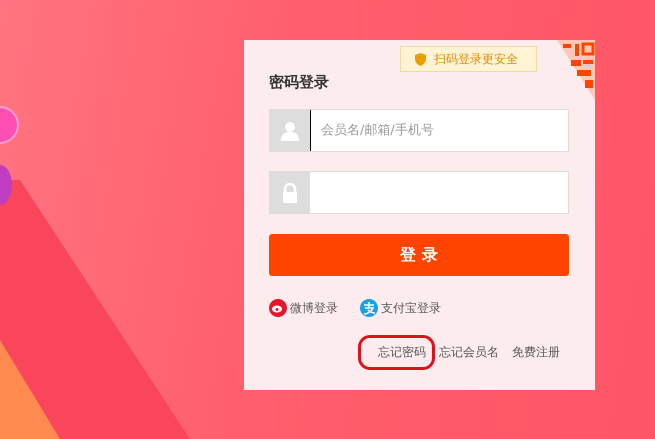 Image resolution: width=655 pixels, height=439 pixels. What do you see at coordinates (536, 352) in the screenshot?
I see `account-link: 免费注册` at bounding box center [536, 352].